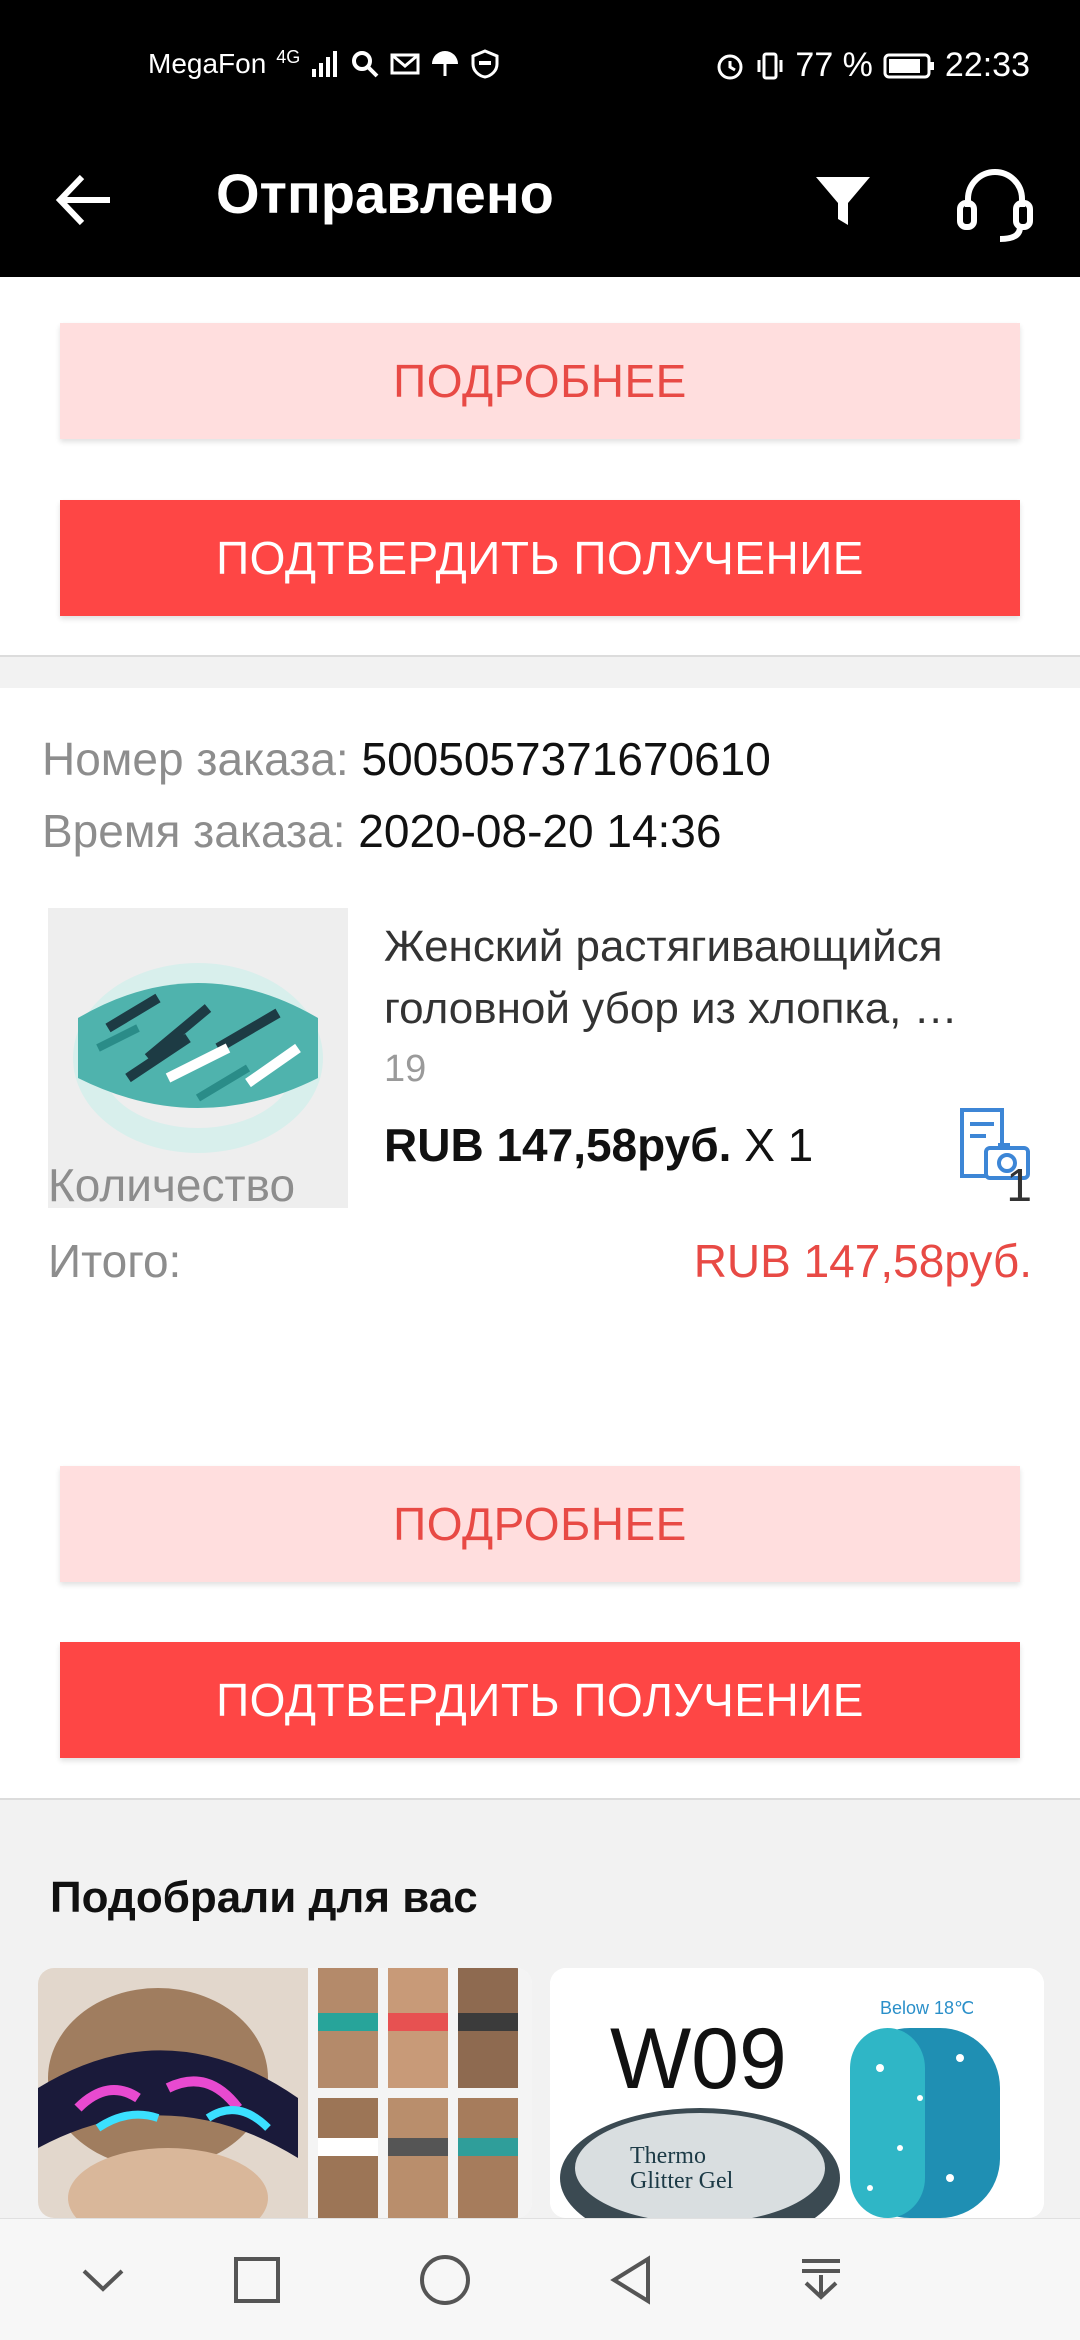 This screenshot has width=1080, height=2340. Describe the element at coordinates (908, 65) in the screenshot. I see `battery-icon` at that location.